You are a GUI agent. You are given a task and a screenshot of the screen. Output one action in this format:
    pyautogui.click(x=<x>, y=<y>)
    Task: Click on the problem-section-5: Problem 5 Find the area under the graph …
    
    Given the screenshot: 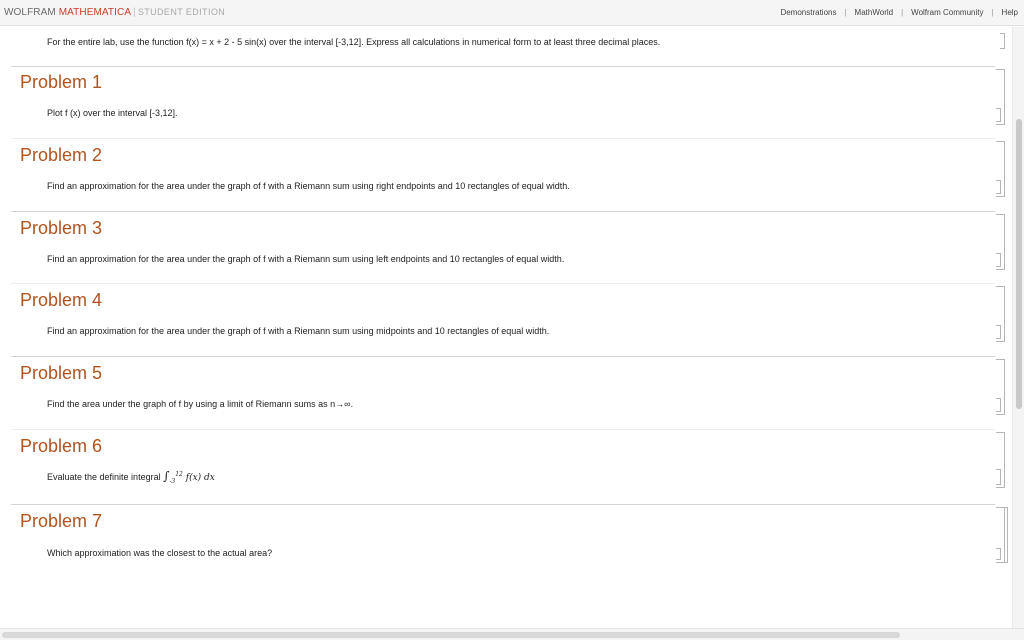 What is the action you would take?
    pyautogui.click(x=506, y=392)
    